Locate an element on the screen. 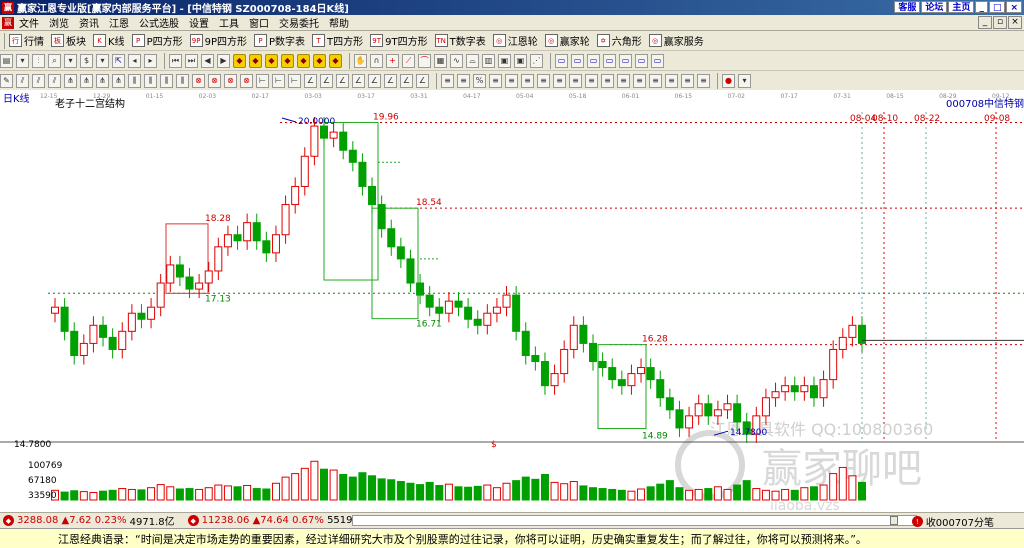  fan-icon: ⋰ is located at coordinates (536, 60).